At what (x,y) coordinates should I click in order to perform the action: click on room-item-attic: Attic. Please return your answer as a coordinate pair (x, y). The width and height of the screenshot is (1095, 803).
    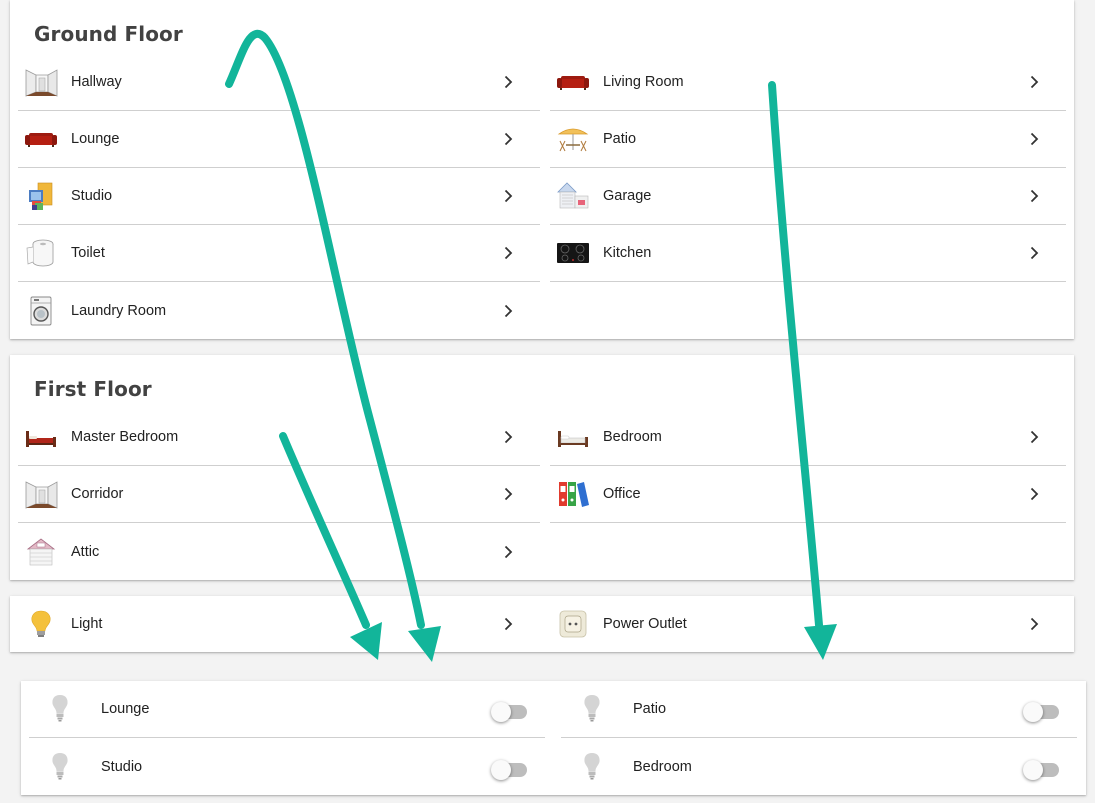
    Looking at the image, I should click on (279, 551).